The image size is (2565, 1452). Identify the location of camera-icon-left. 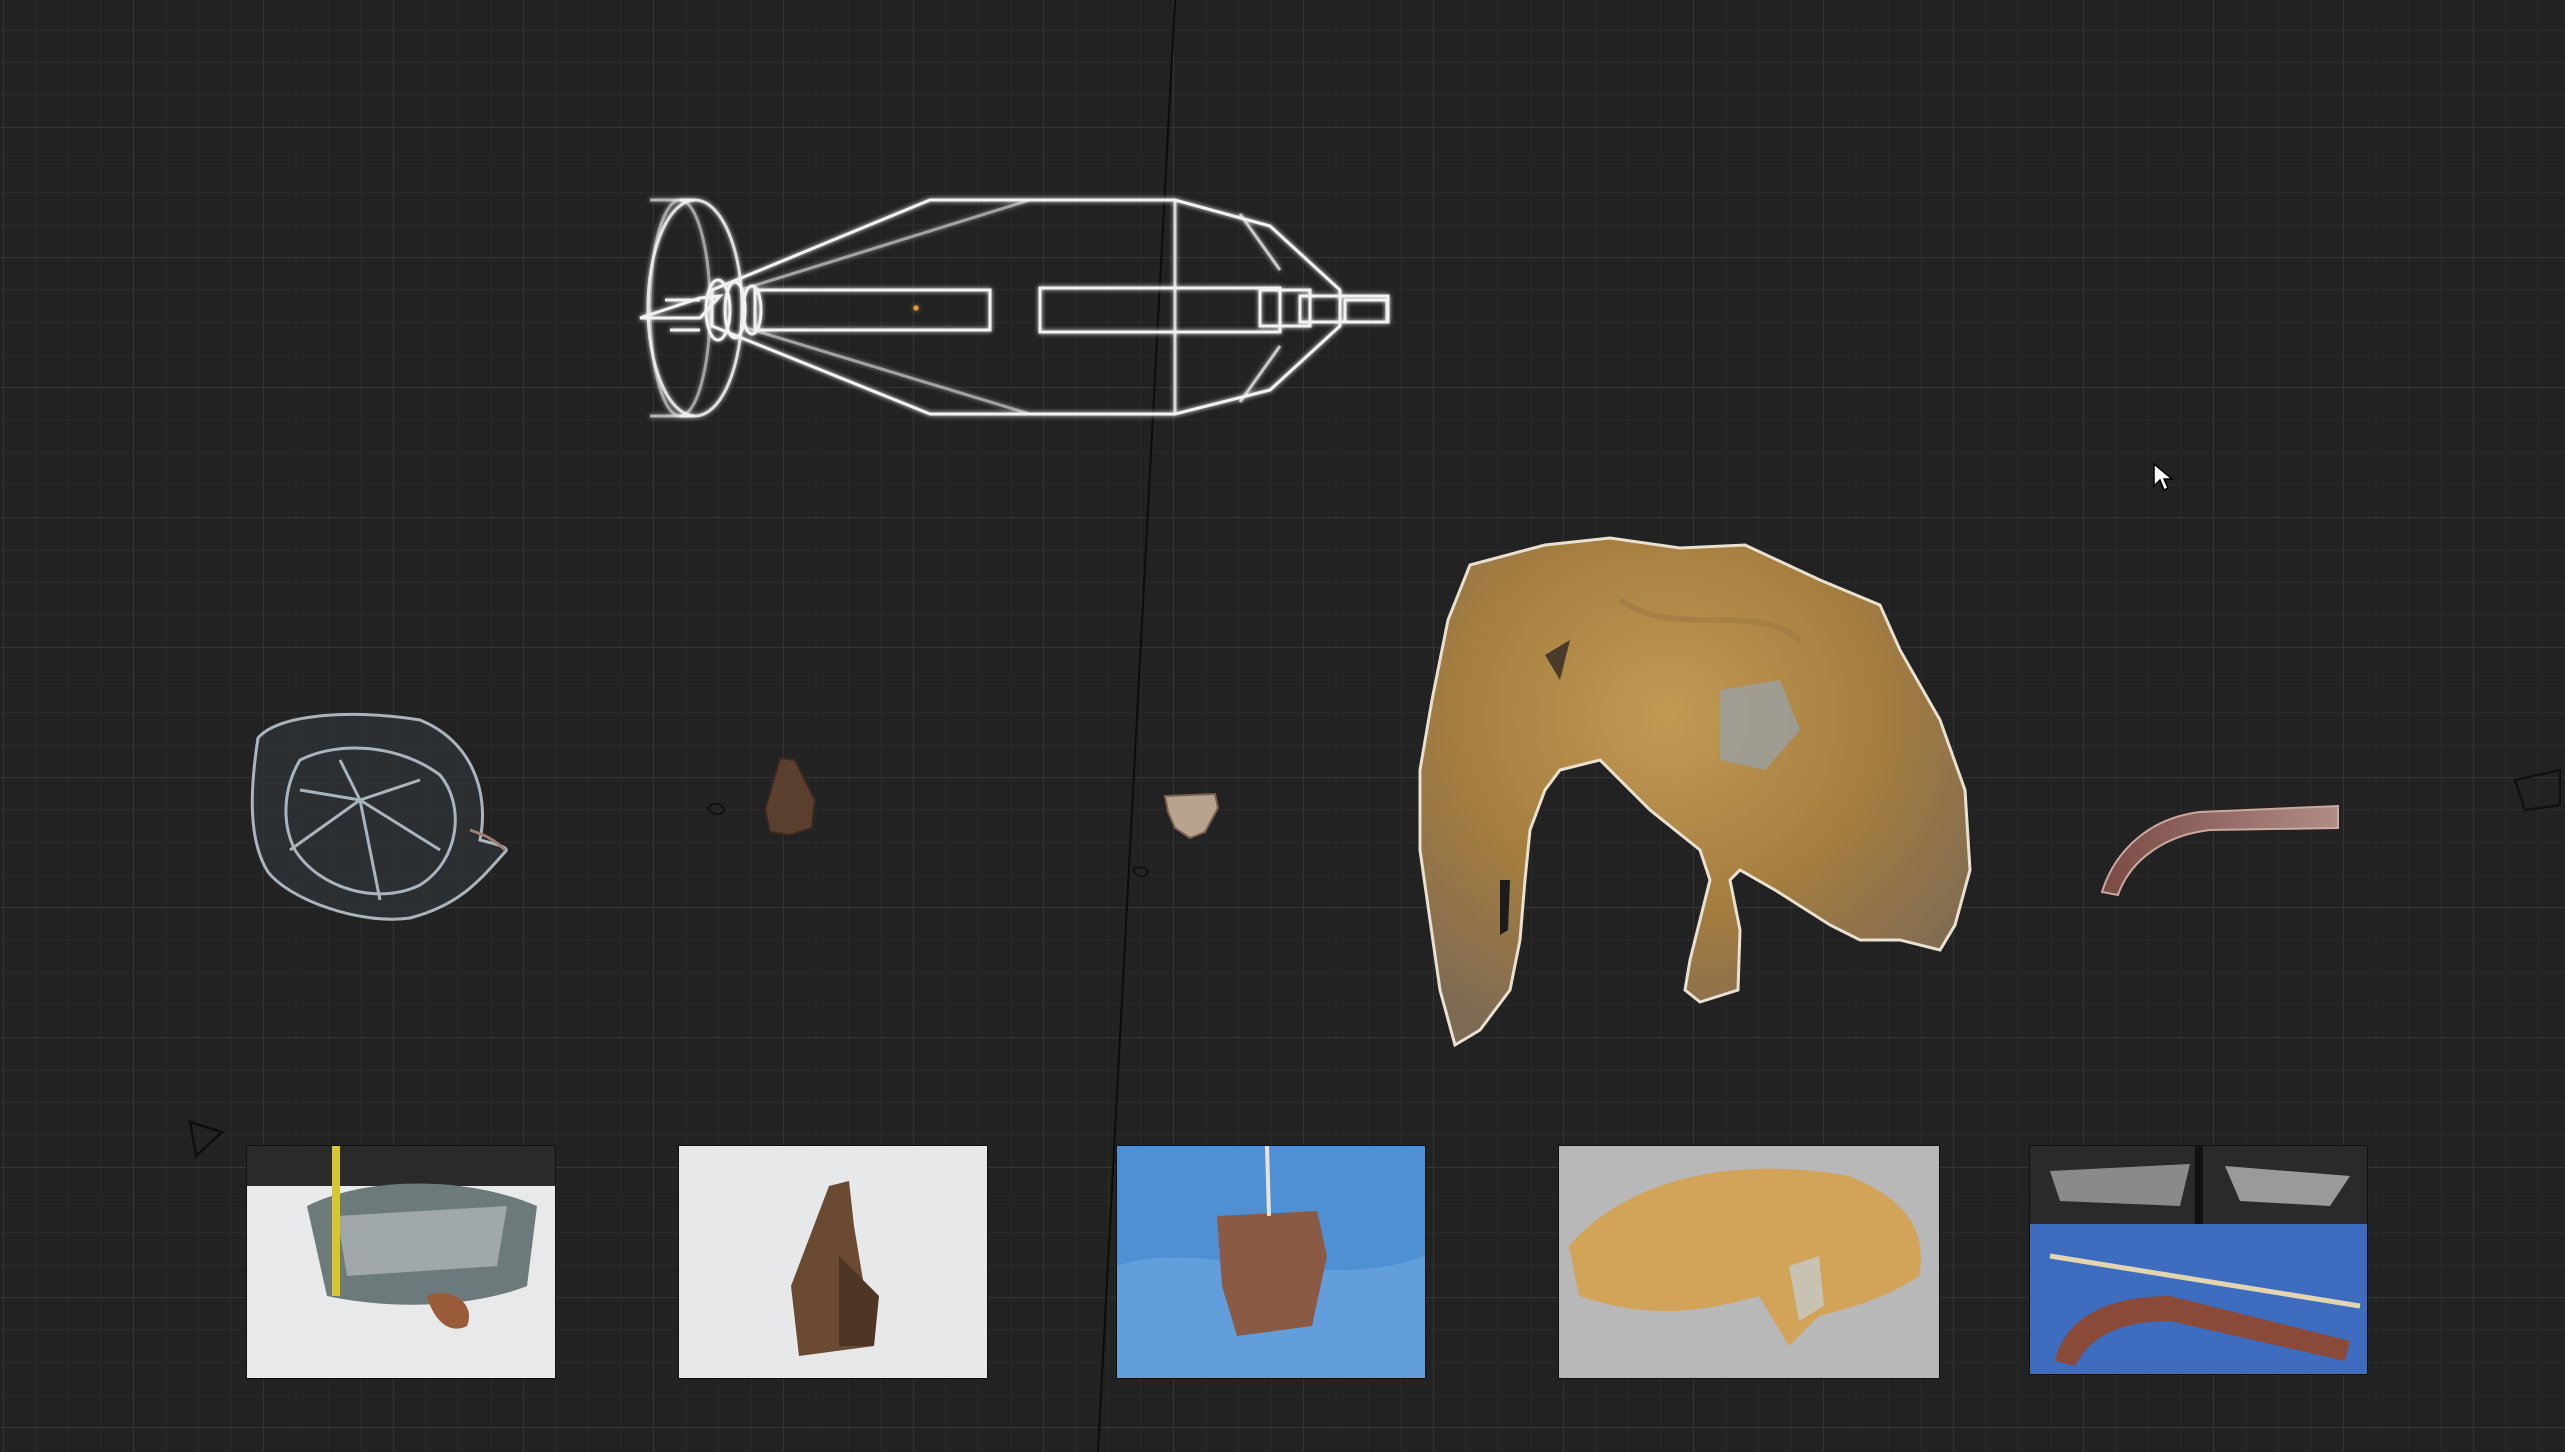
(206, 1139).